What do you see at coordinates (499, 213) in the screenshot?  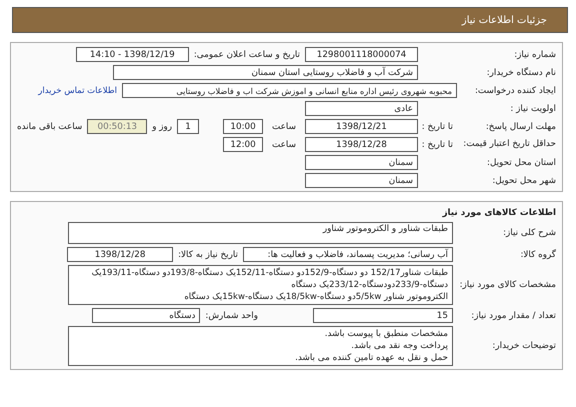 I see `section-title: اطلاعات کالاهای مورد نیاز` at bounding box center [499, 213].